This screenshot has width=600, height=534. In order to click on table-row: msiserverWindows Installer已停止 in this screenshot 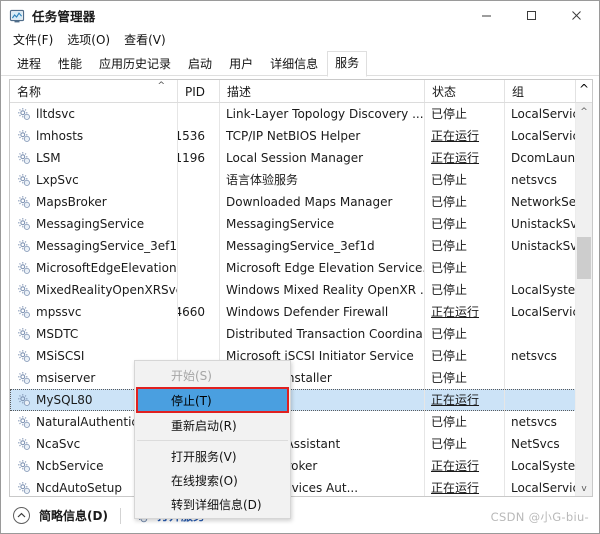, I will do `click(301, 378)`.